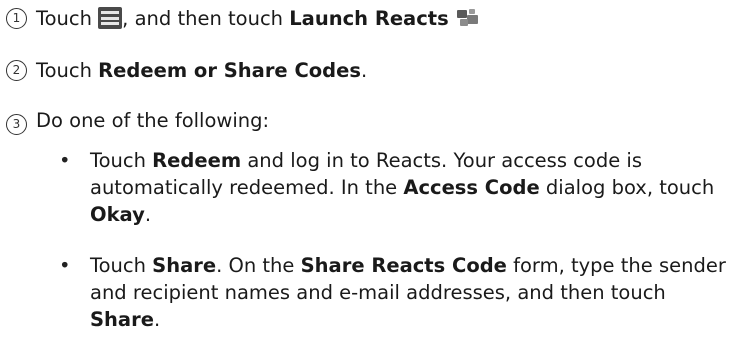 This screenshot has height=343, width=743. I want to click on access-code-label: Access Code, so click(471, 187).